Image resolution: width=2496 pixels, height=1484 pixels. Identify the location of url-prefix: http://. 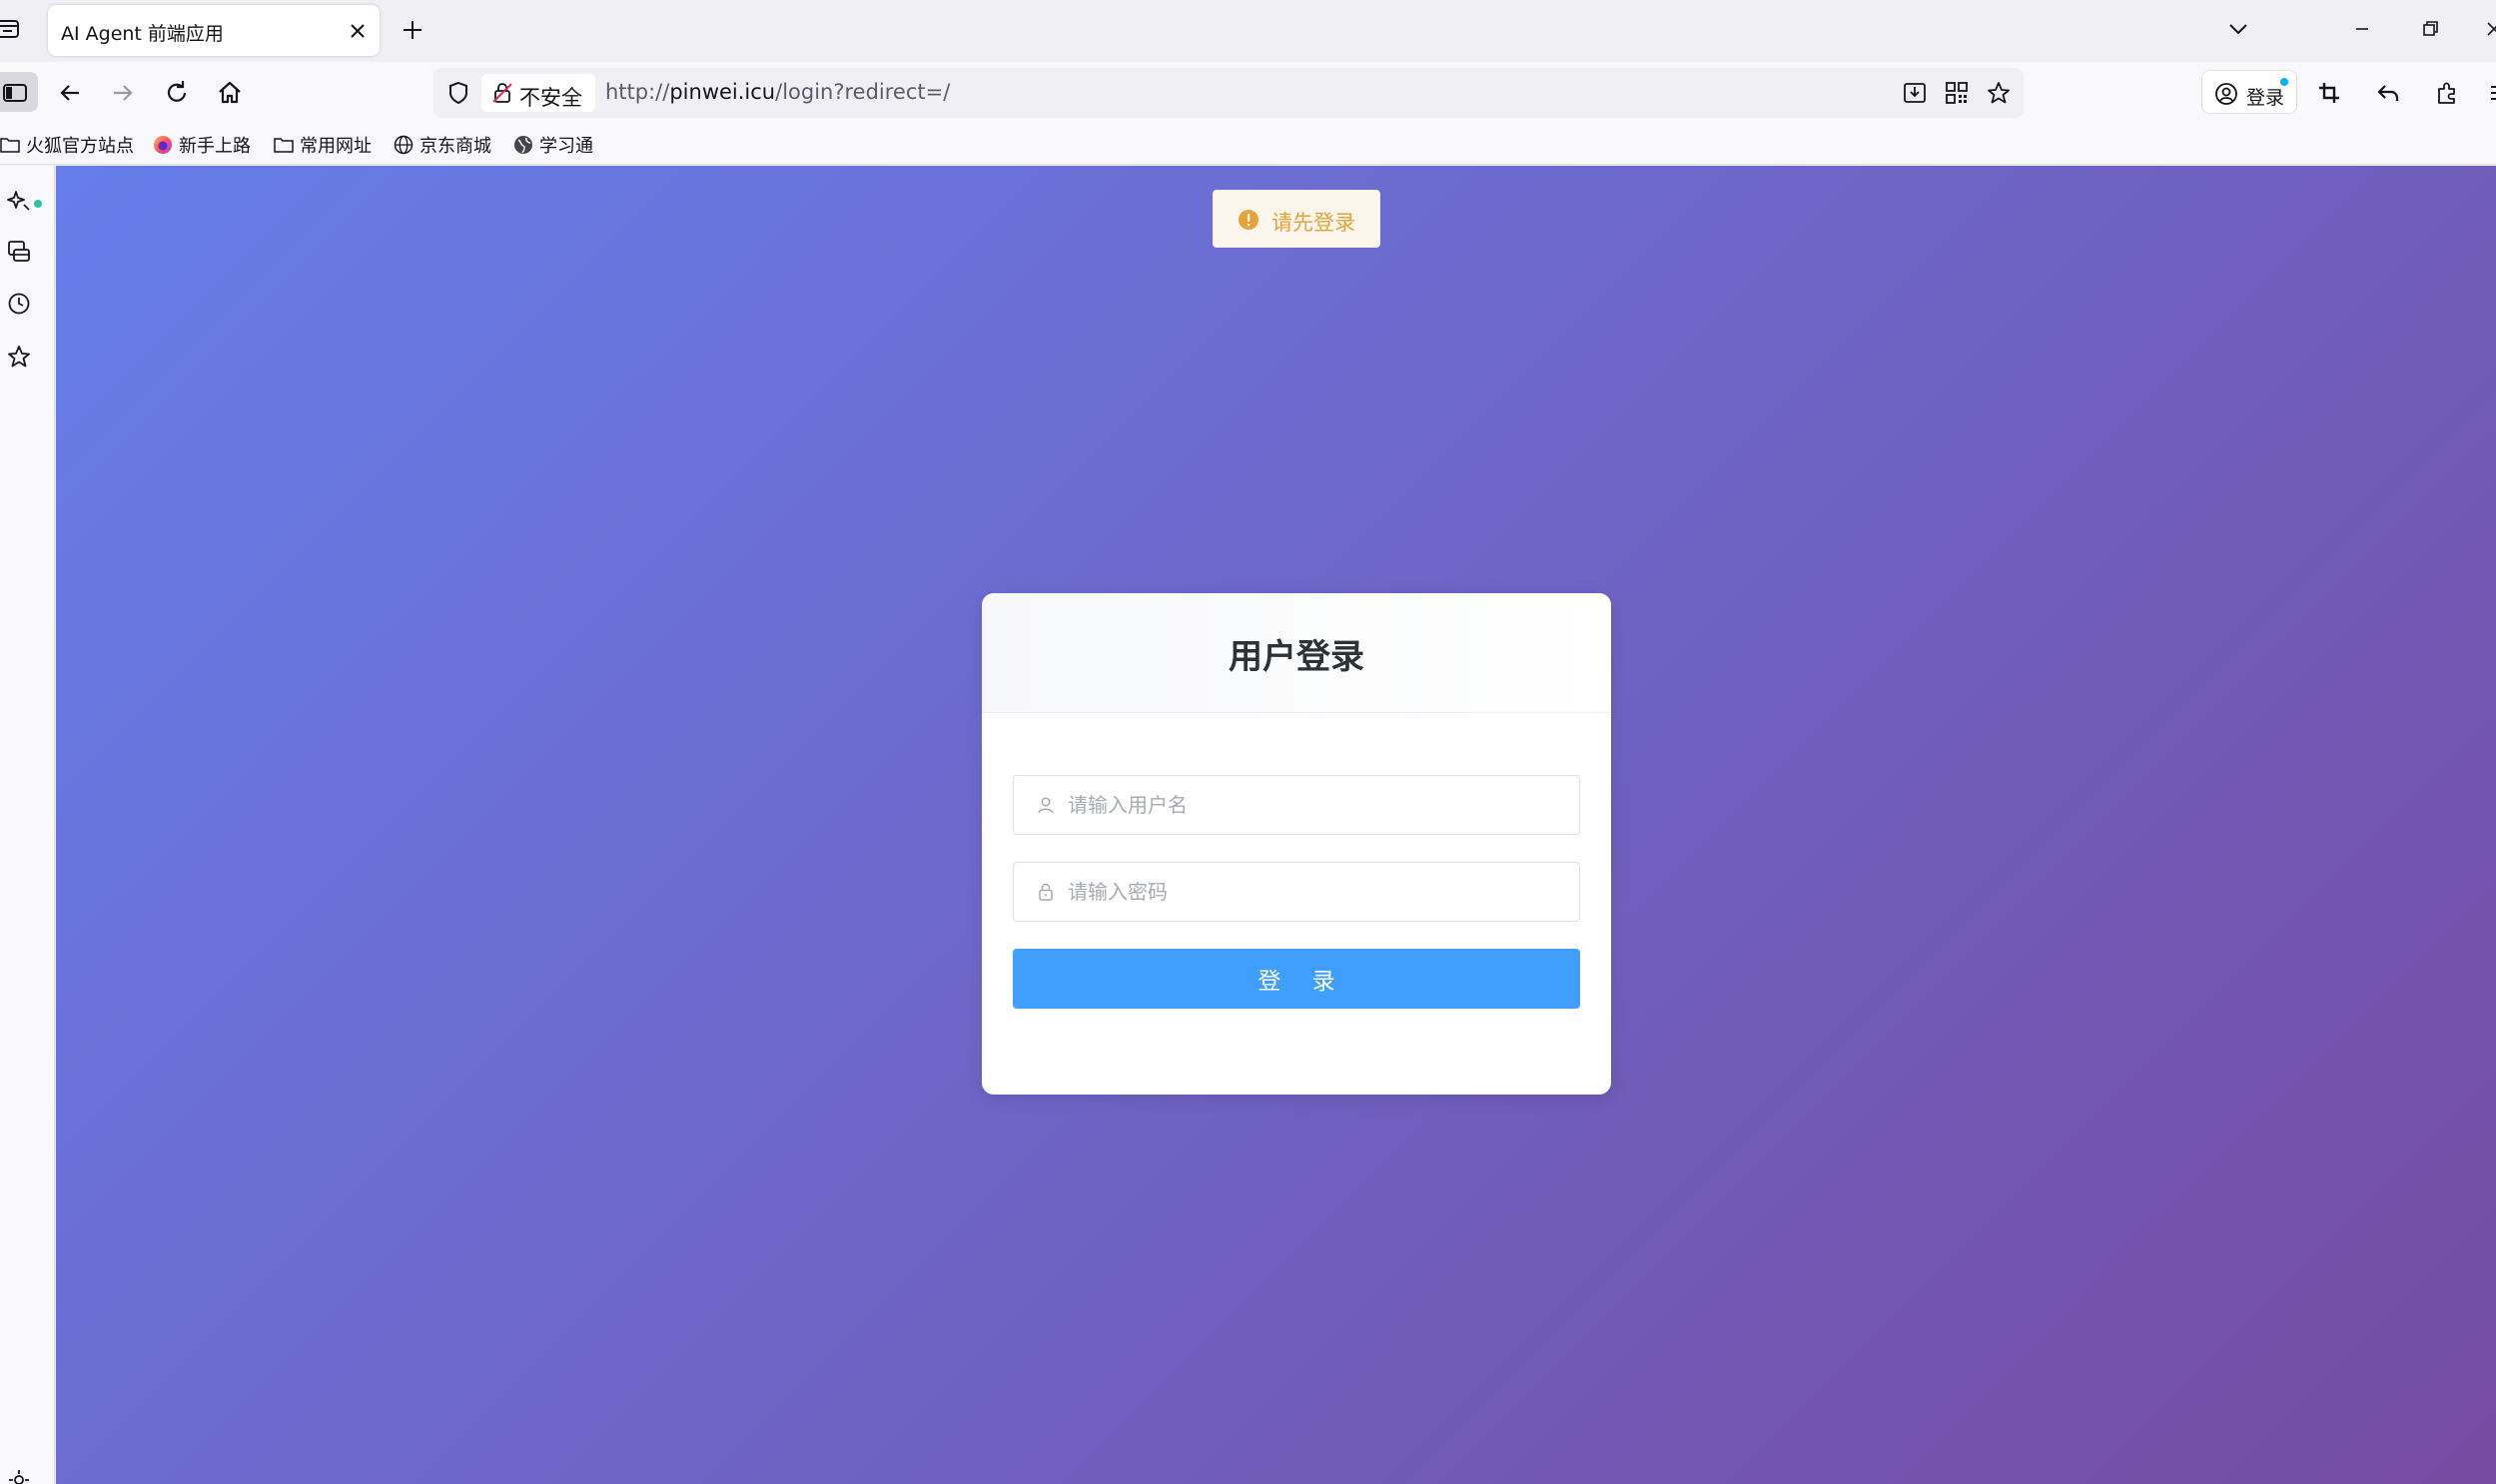
(637, 92).